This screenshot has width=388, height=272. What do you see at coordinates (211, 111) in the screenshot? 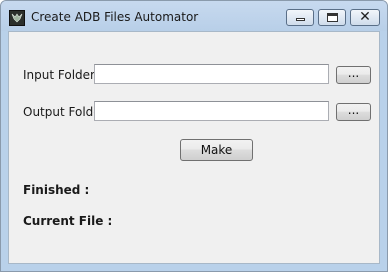
I see `output-folder-field` at bounding box center [211, 111].